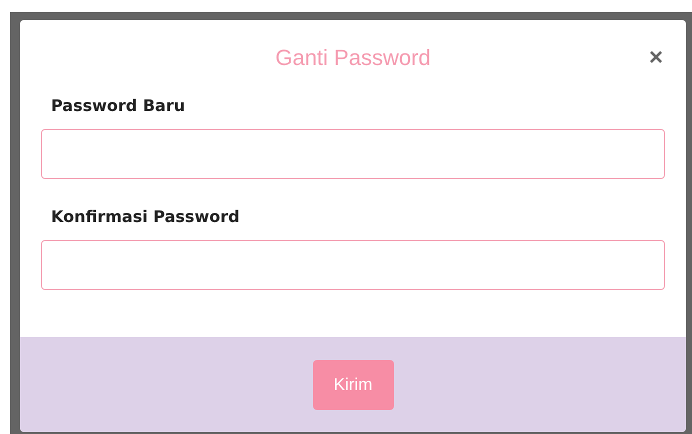 The height and width of the screenshot is (434, 692). Describe the element at coordinates (146, 216) in the screenshot. I see `field-label: Konfirmasi Password` at that location.